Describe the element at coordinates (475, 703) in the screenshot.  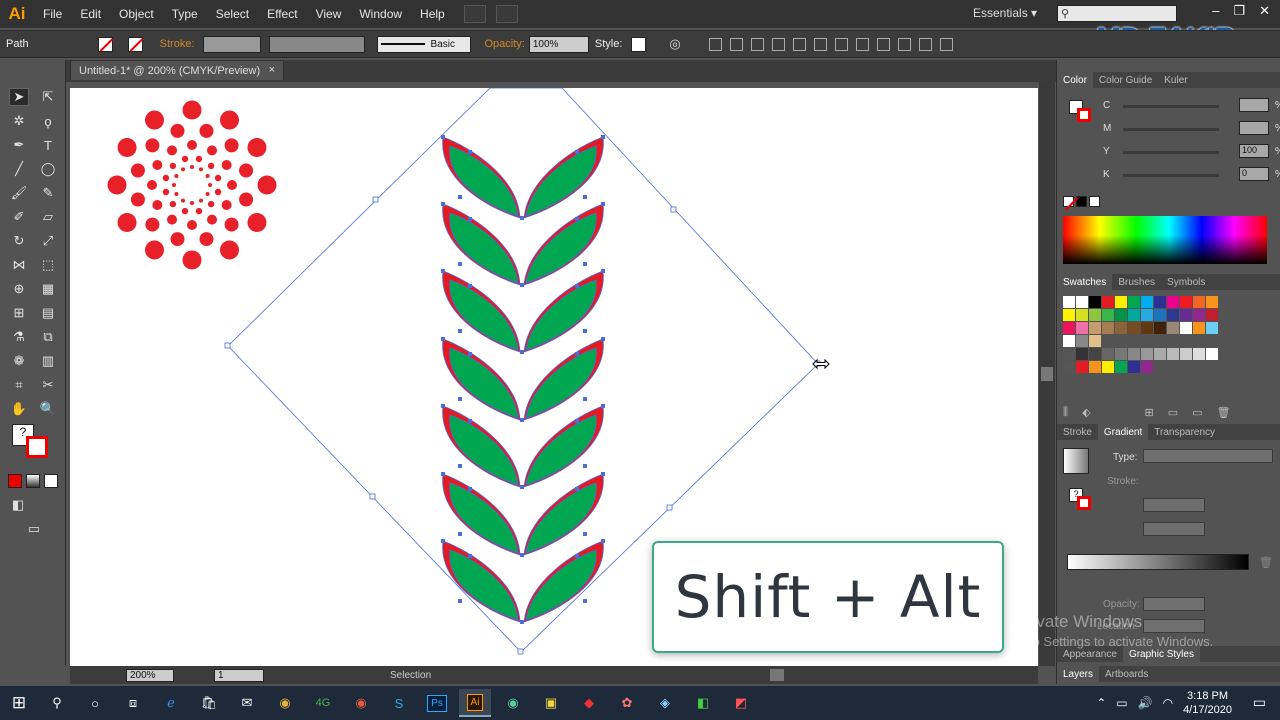
I see `illustrator-taskbar-icon: Ai` at that location.